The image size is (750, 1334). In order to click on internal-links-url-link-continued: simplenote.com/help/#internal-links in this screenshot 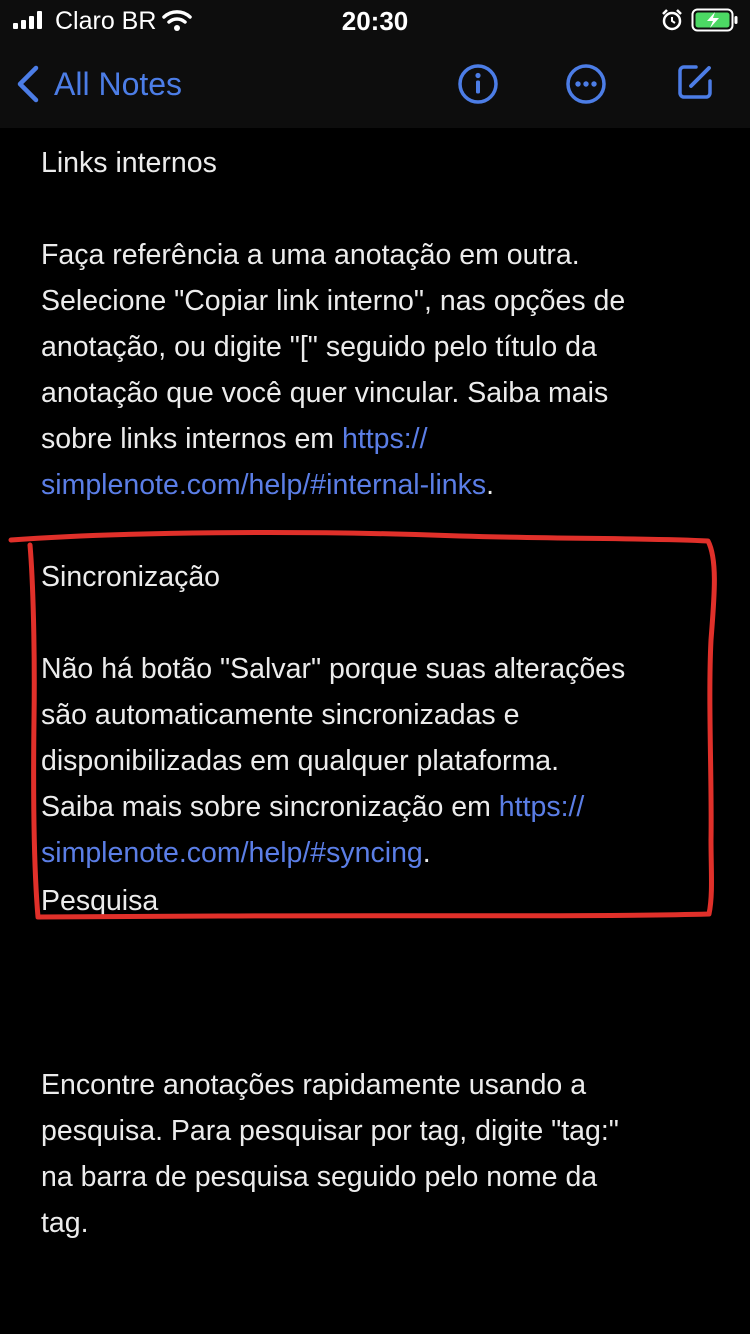, I will do `click(263, 485)`.